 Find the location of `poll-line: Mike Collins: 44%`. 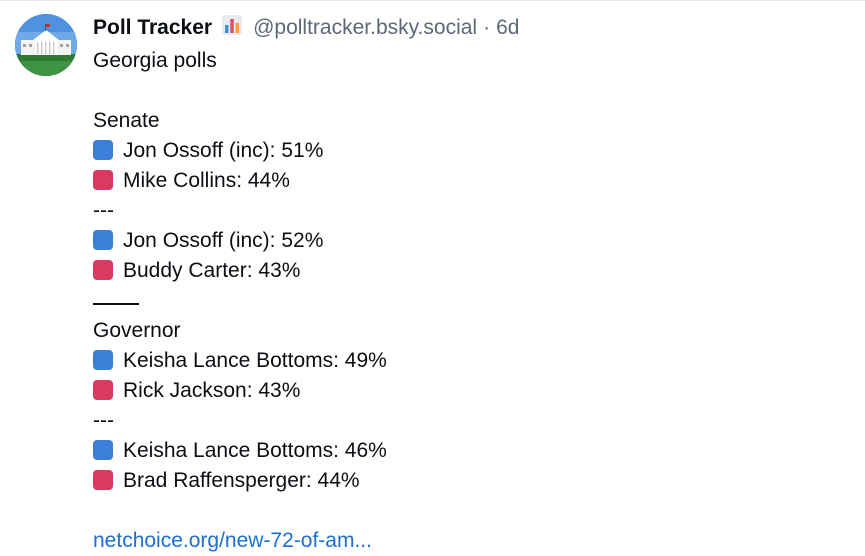

poll-line: Mike Collins: 44% is located at coordinates (463, 181).